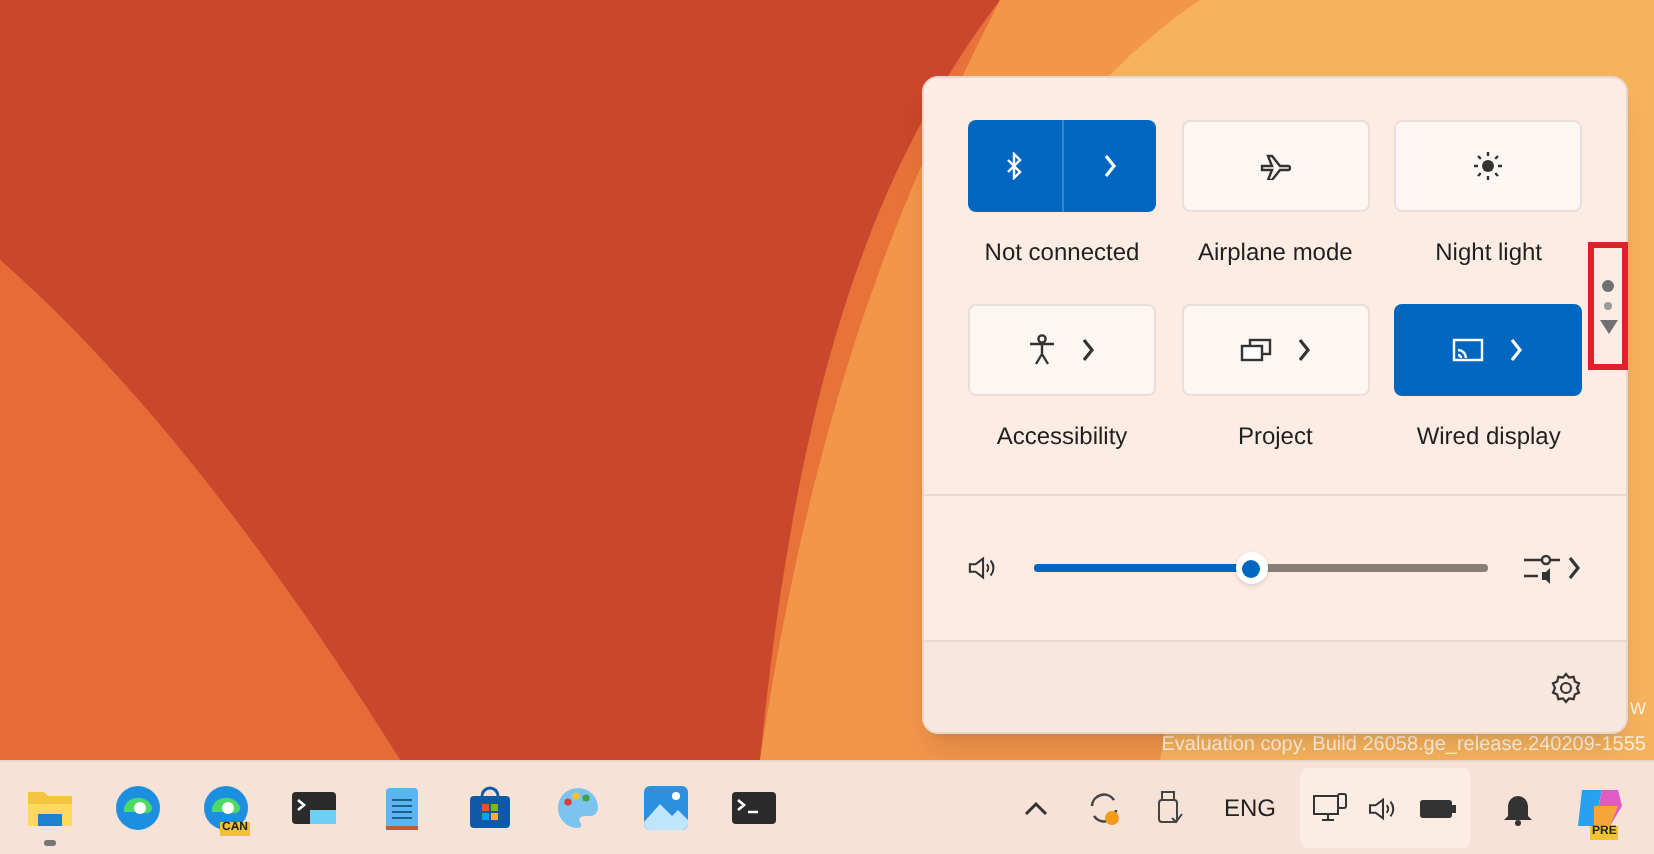 The height and width of the screenshot is (854, 1654). Describe the element at coordinates (1518, 808) in the screenshot. I see `bell-icon` at that location.